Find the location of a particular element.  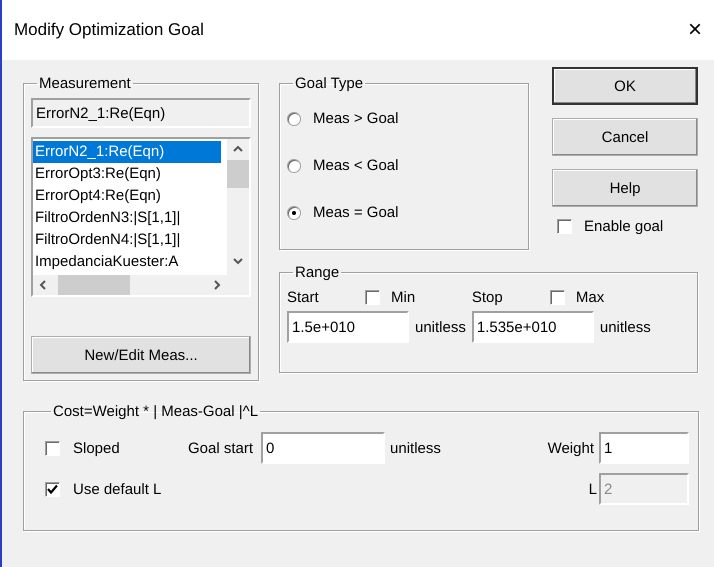

checkbox-label: Sloped is located at coordinates (97, 448).